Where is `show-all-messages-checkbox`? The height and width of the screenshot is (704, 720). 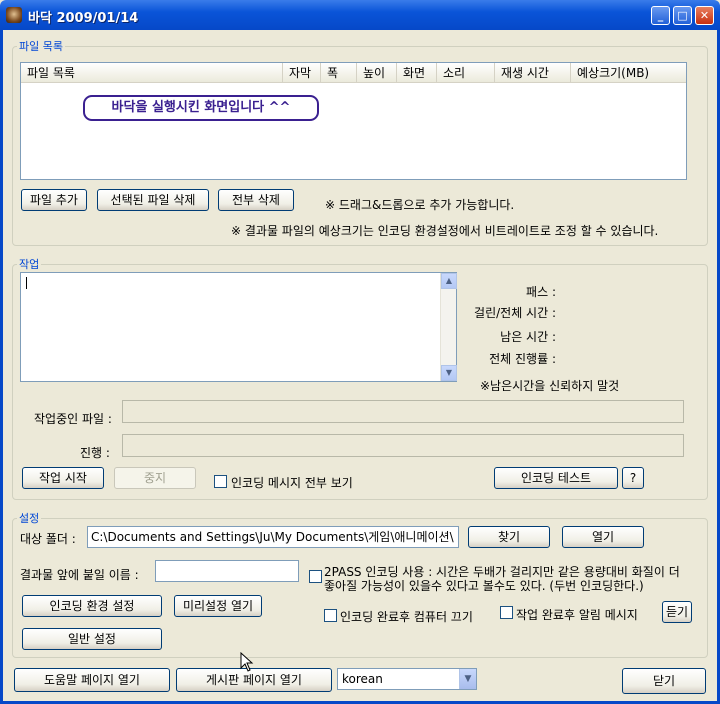
show-all-messages-checkbox is located at coordinates (220, 481).